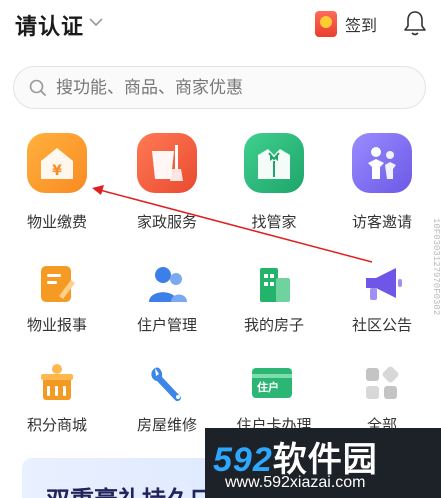 The height and width of the screenshot is (498, 441). Describe the element at coordinates (166, 325) in the screenshot. I see `grid-label: 住户管理` at that location.